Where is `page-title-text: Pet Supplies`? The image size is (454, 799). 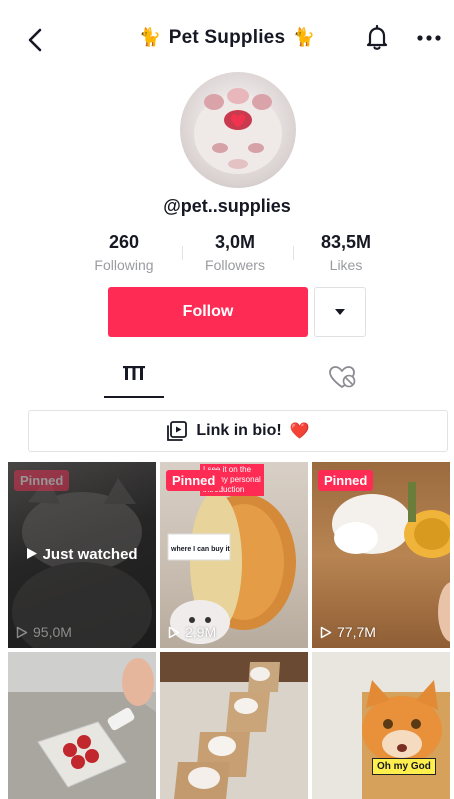 page-title-text: Pet Supplies is located at coordinates (227, 37).